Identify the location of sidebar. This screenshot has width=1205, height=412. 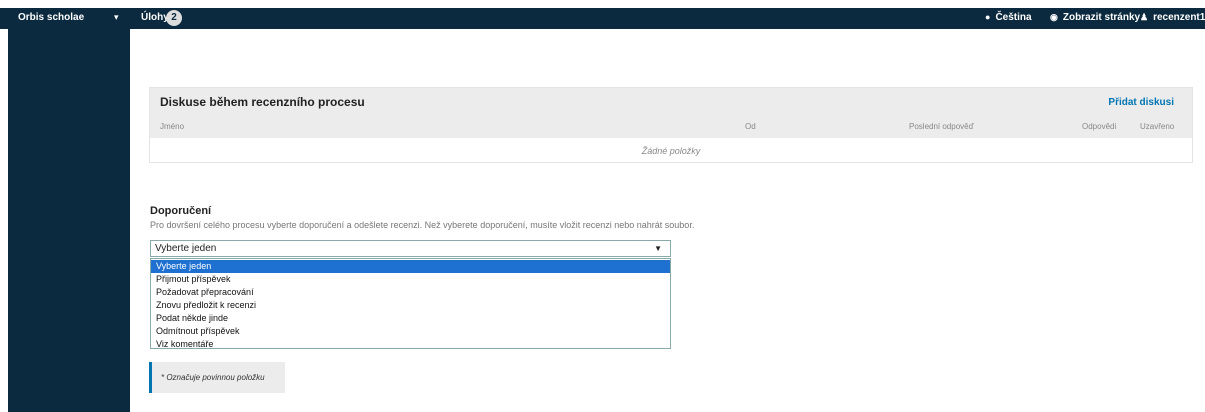
(69, 220).